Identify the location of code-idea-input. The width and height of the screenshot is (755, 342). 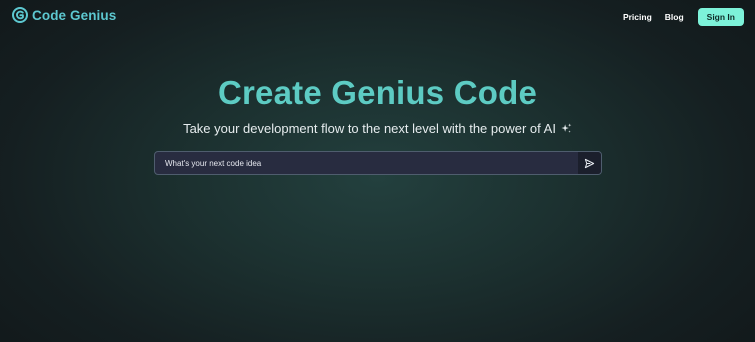
(366, 163).